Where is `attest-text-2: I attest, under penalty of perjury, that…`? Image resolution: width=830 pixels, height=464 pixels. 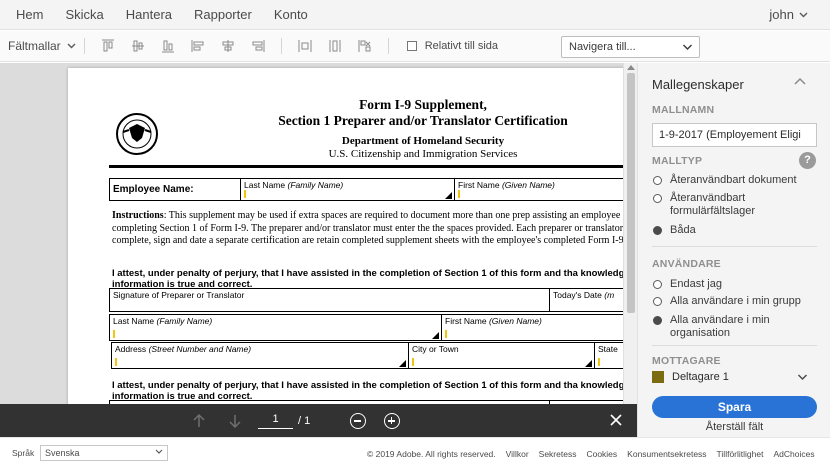
attest-text-2: I attest, under penalty of perjury, that… is located at coordinates (374, 391).